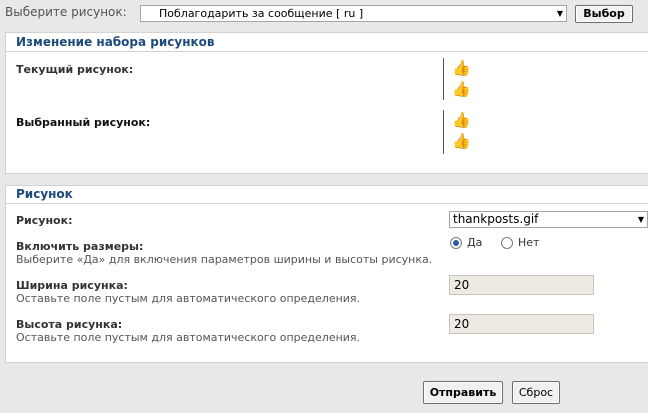 The height and width of the screenshot is (413, 648). What do you see at coordinates (80, 246) in the screenshot?
I see `enable-sizes-label: Включить размеры:` at bounding box center [80, 246].